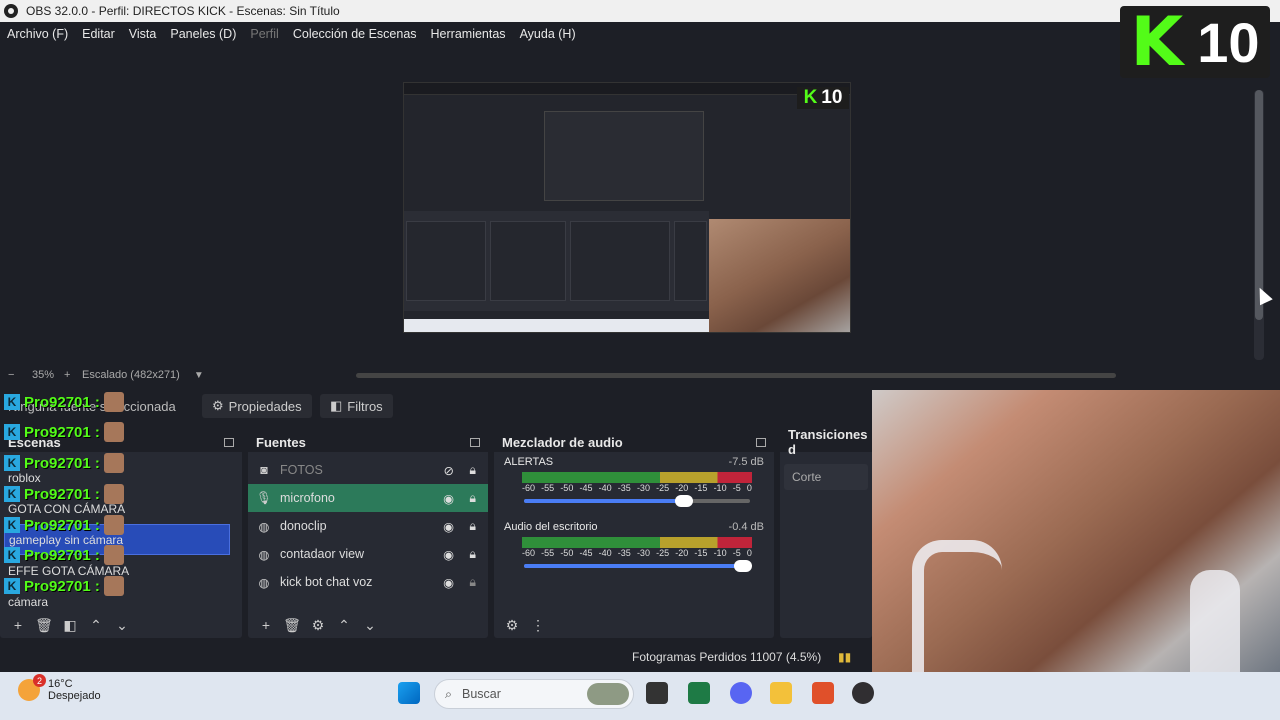 The width and height of the screenshot is (1280, 720). What do you see at coordinates (322, 554) in the screenshot?
I see `source-label: contadaor view` at bounding box center [322, 554].